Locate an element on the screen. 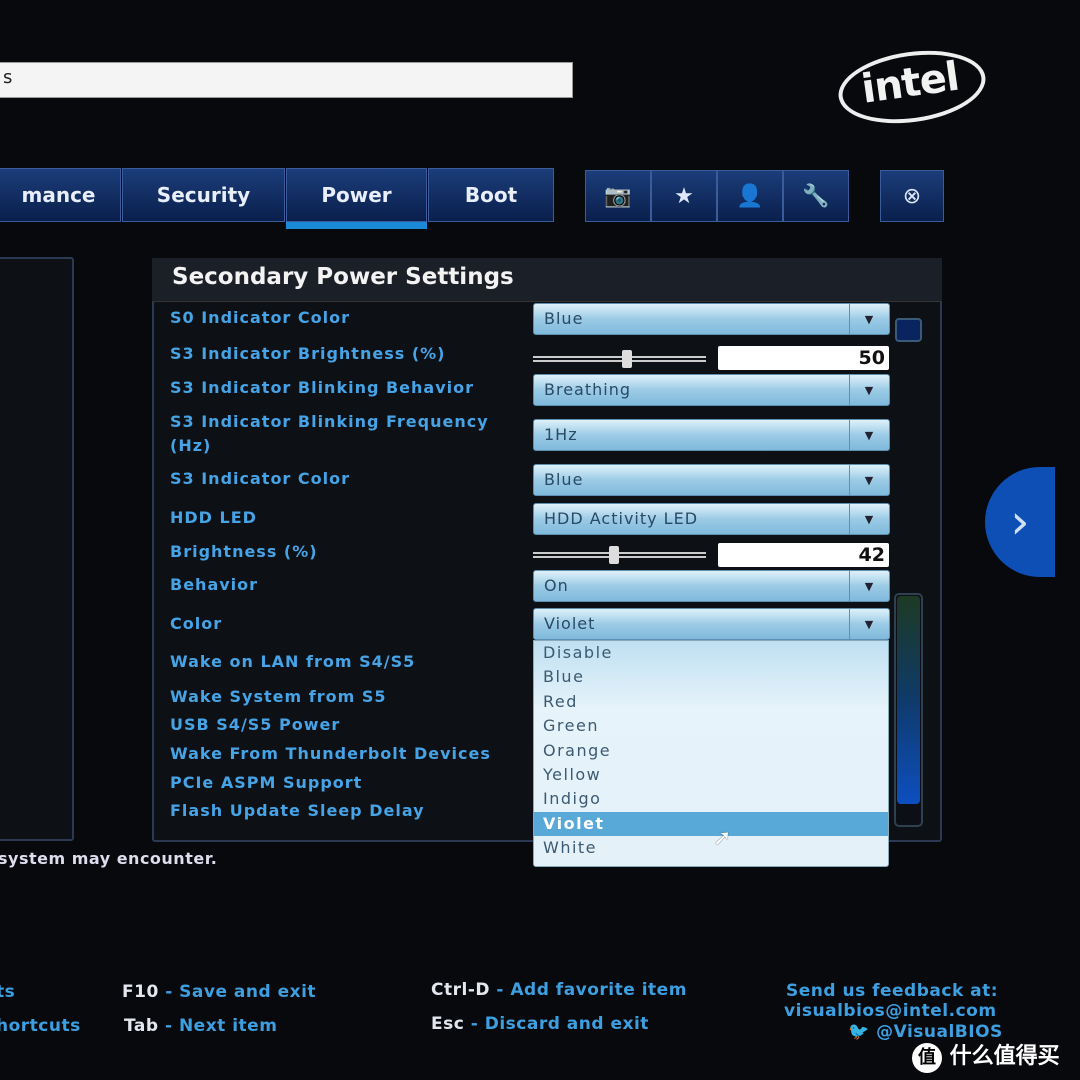 The height and width of the screenshot is (1080, 1080). shortcut-f10: F10 - Save and exit is located at coordinates (219, 992).